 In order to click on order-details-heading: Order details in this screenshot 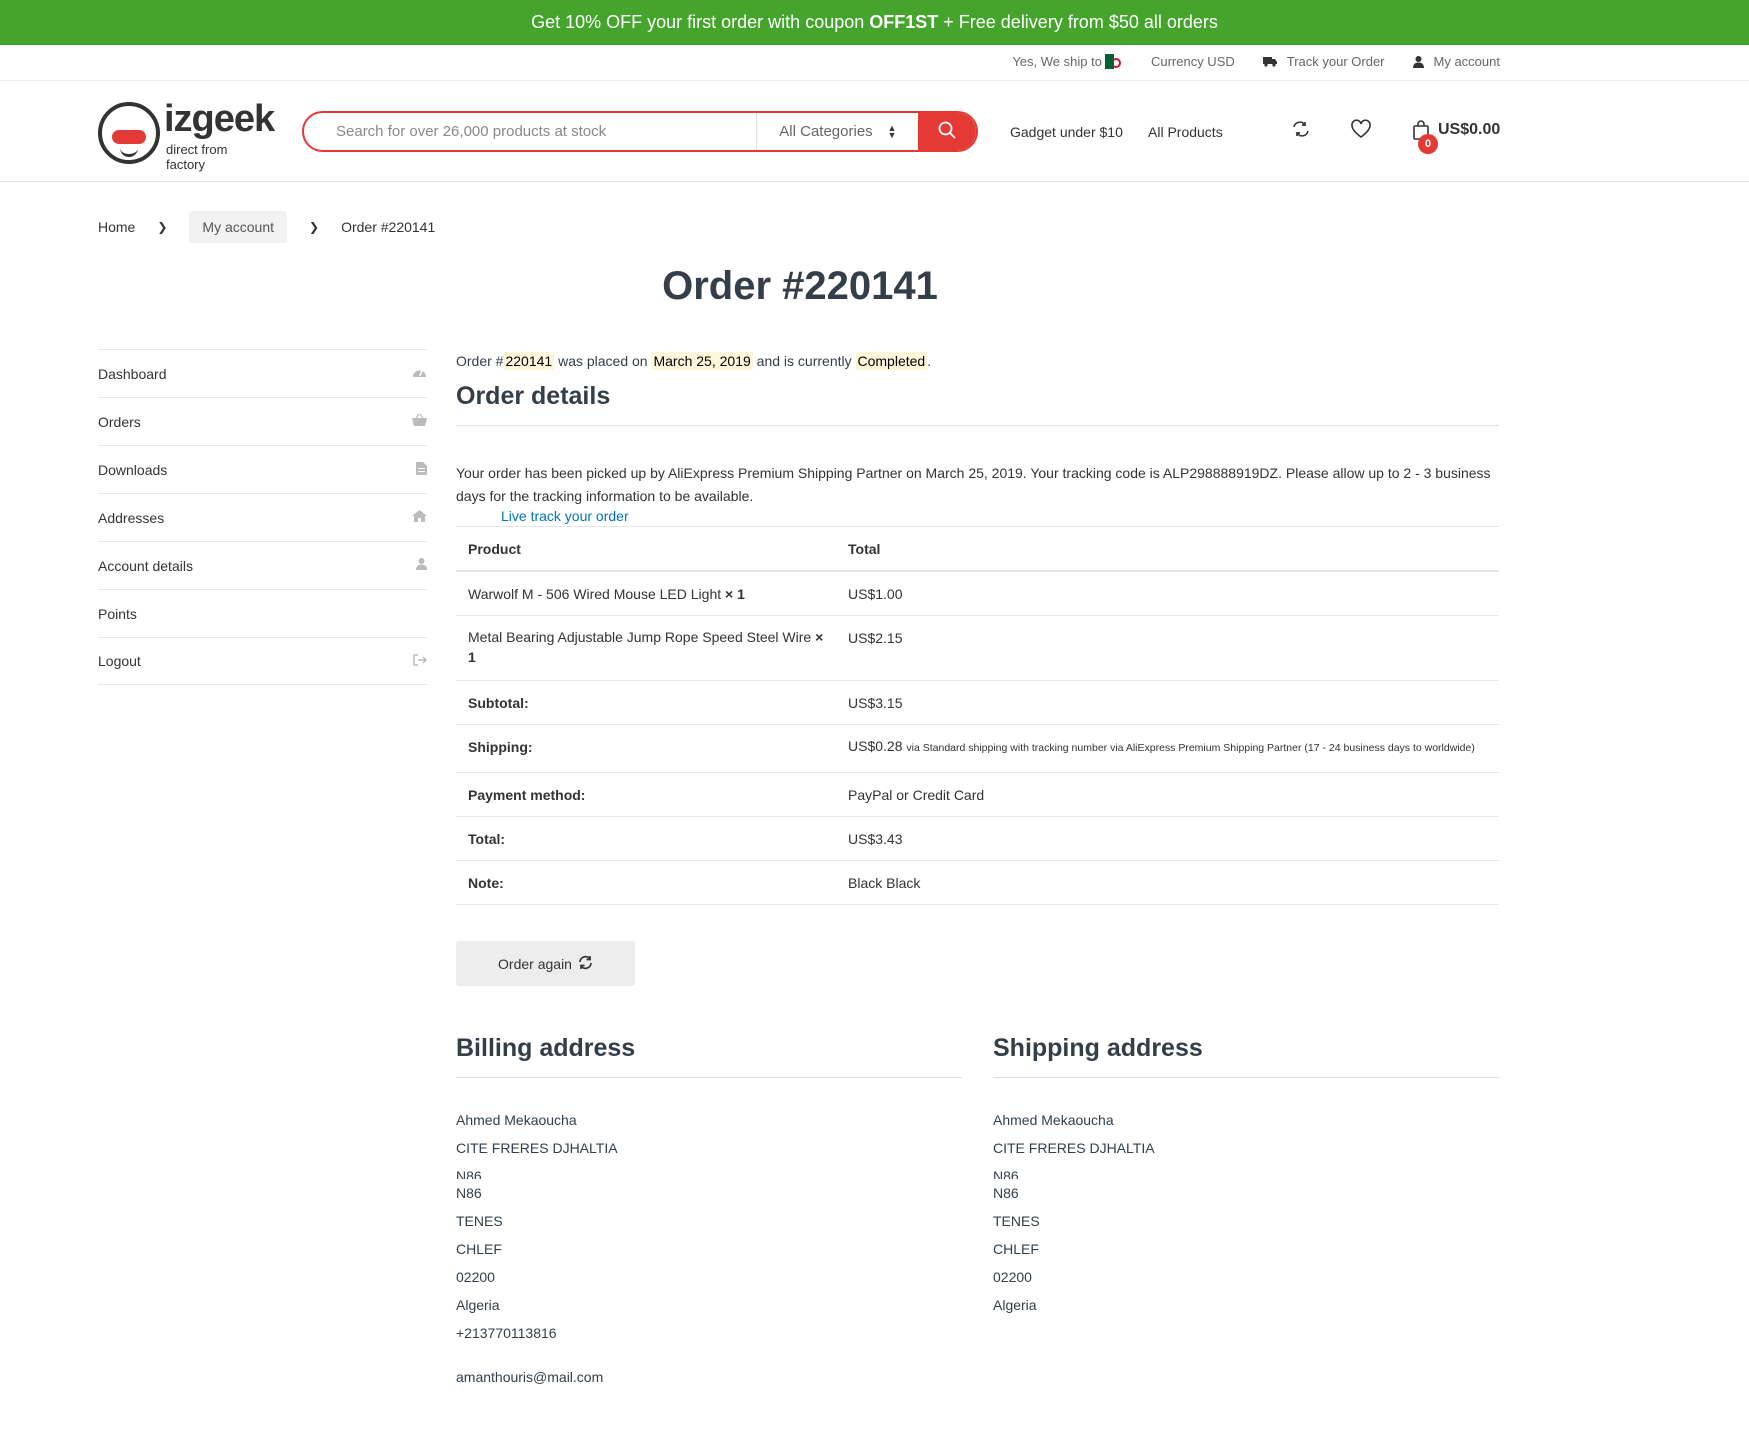, I will do `click(977, 404)`.